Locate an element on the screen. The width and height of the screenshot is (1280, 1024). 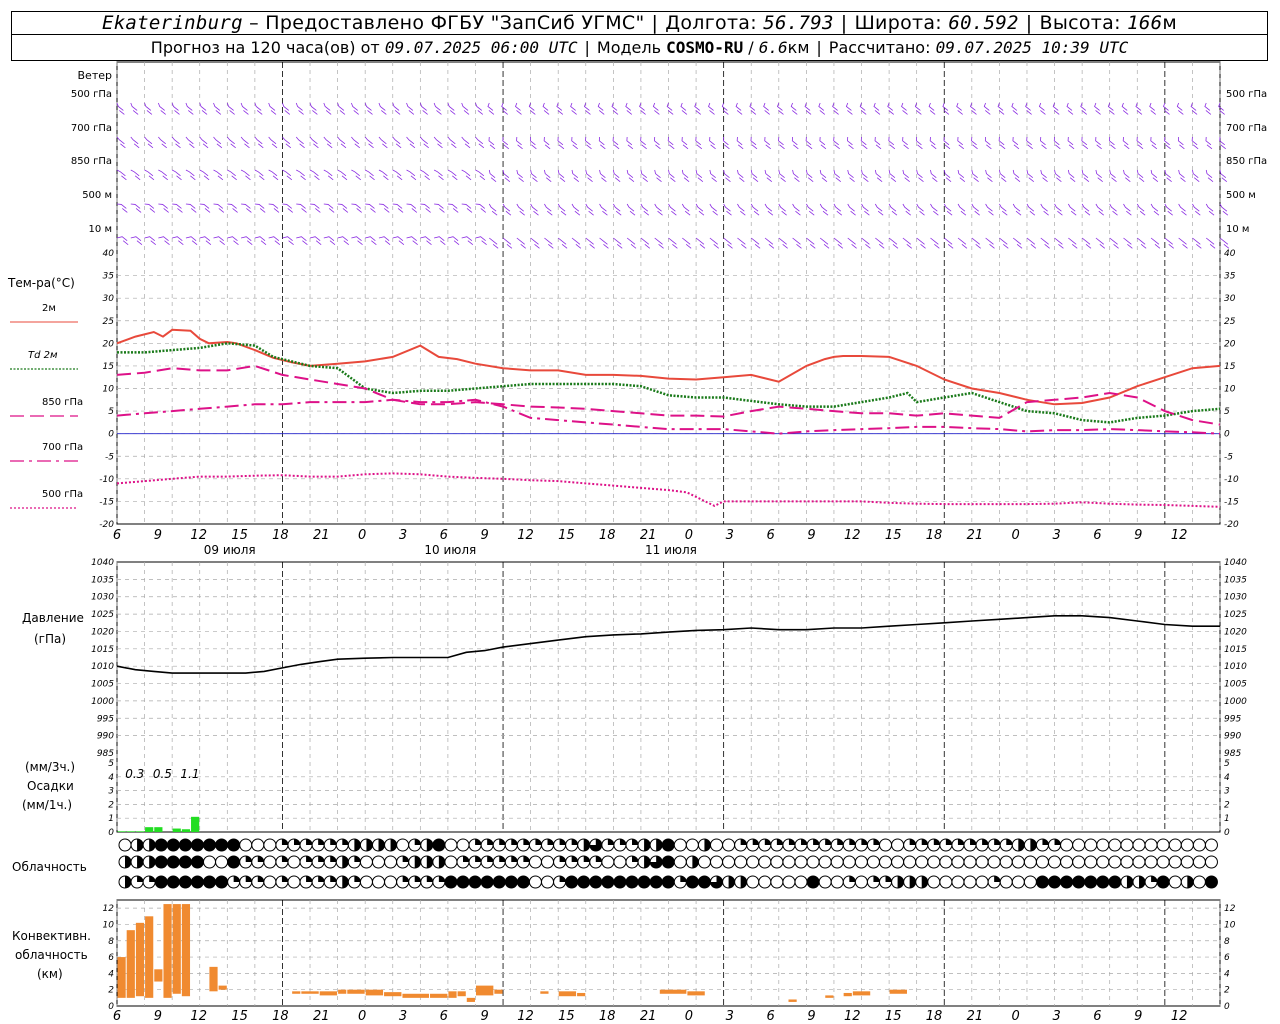
wind-level-label: 10 м is located at coordinates (100, 229).